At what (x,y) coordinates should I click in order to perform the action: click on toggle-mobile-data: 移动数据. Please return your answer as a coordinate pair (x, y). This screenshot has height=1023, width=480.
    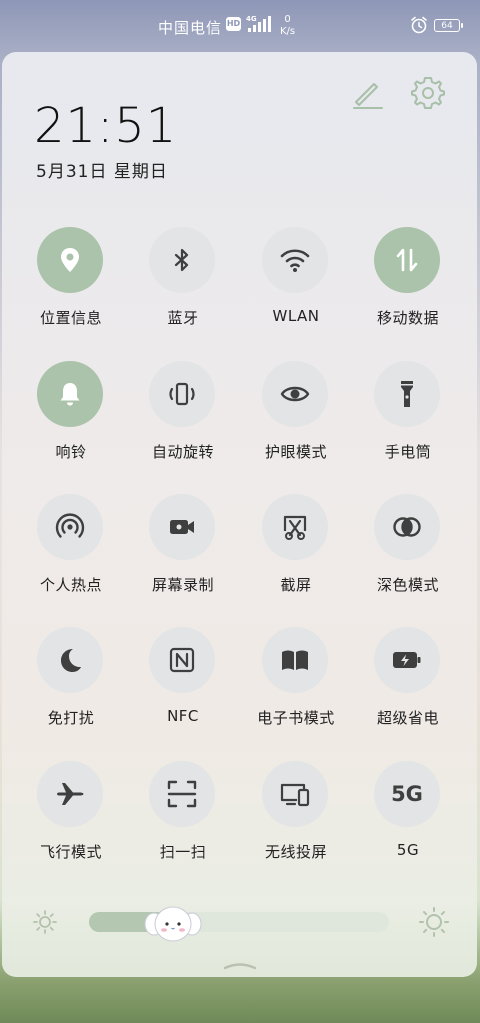
    Looking at the image, I should click on (408, 287).